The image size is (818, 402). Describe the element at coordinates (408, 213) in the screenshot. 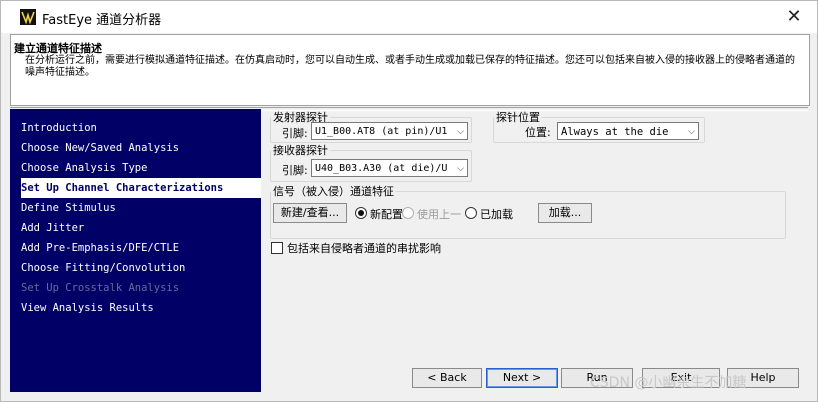

I see `radio-use-last` at that location.